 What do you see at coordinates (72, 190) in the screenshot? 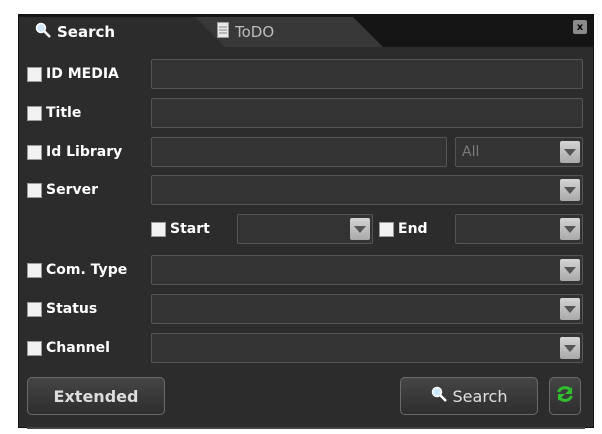
I see `server-label: Server` at bounding box center [72, 190].